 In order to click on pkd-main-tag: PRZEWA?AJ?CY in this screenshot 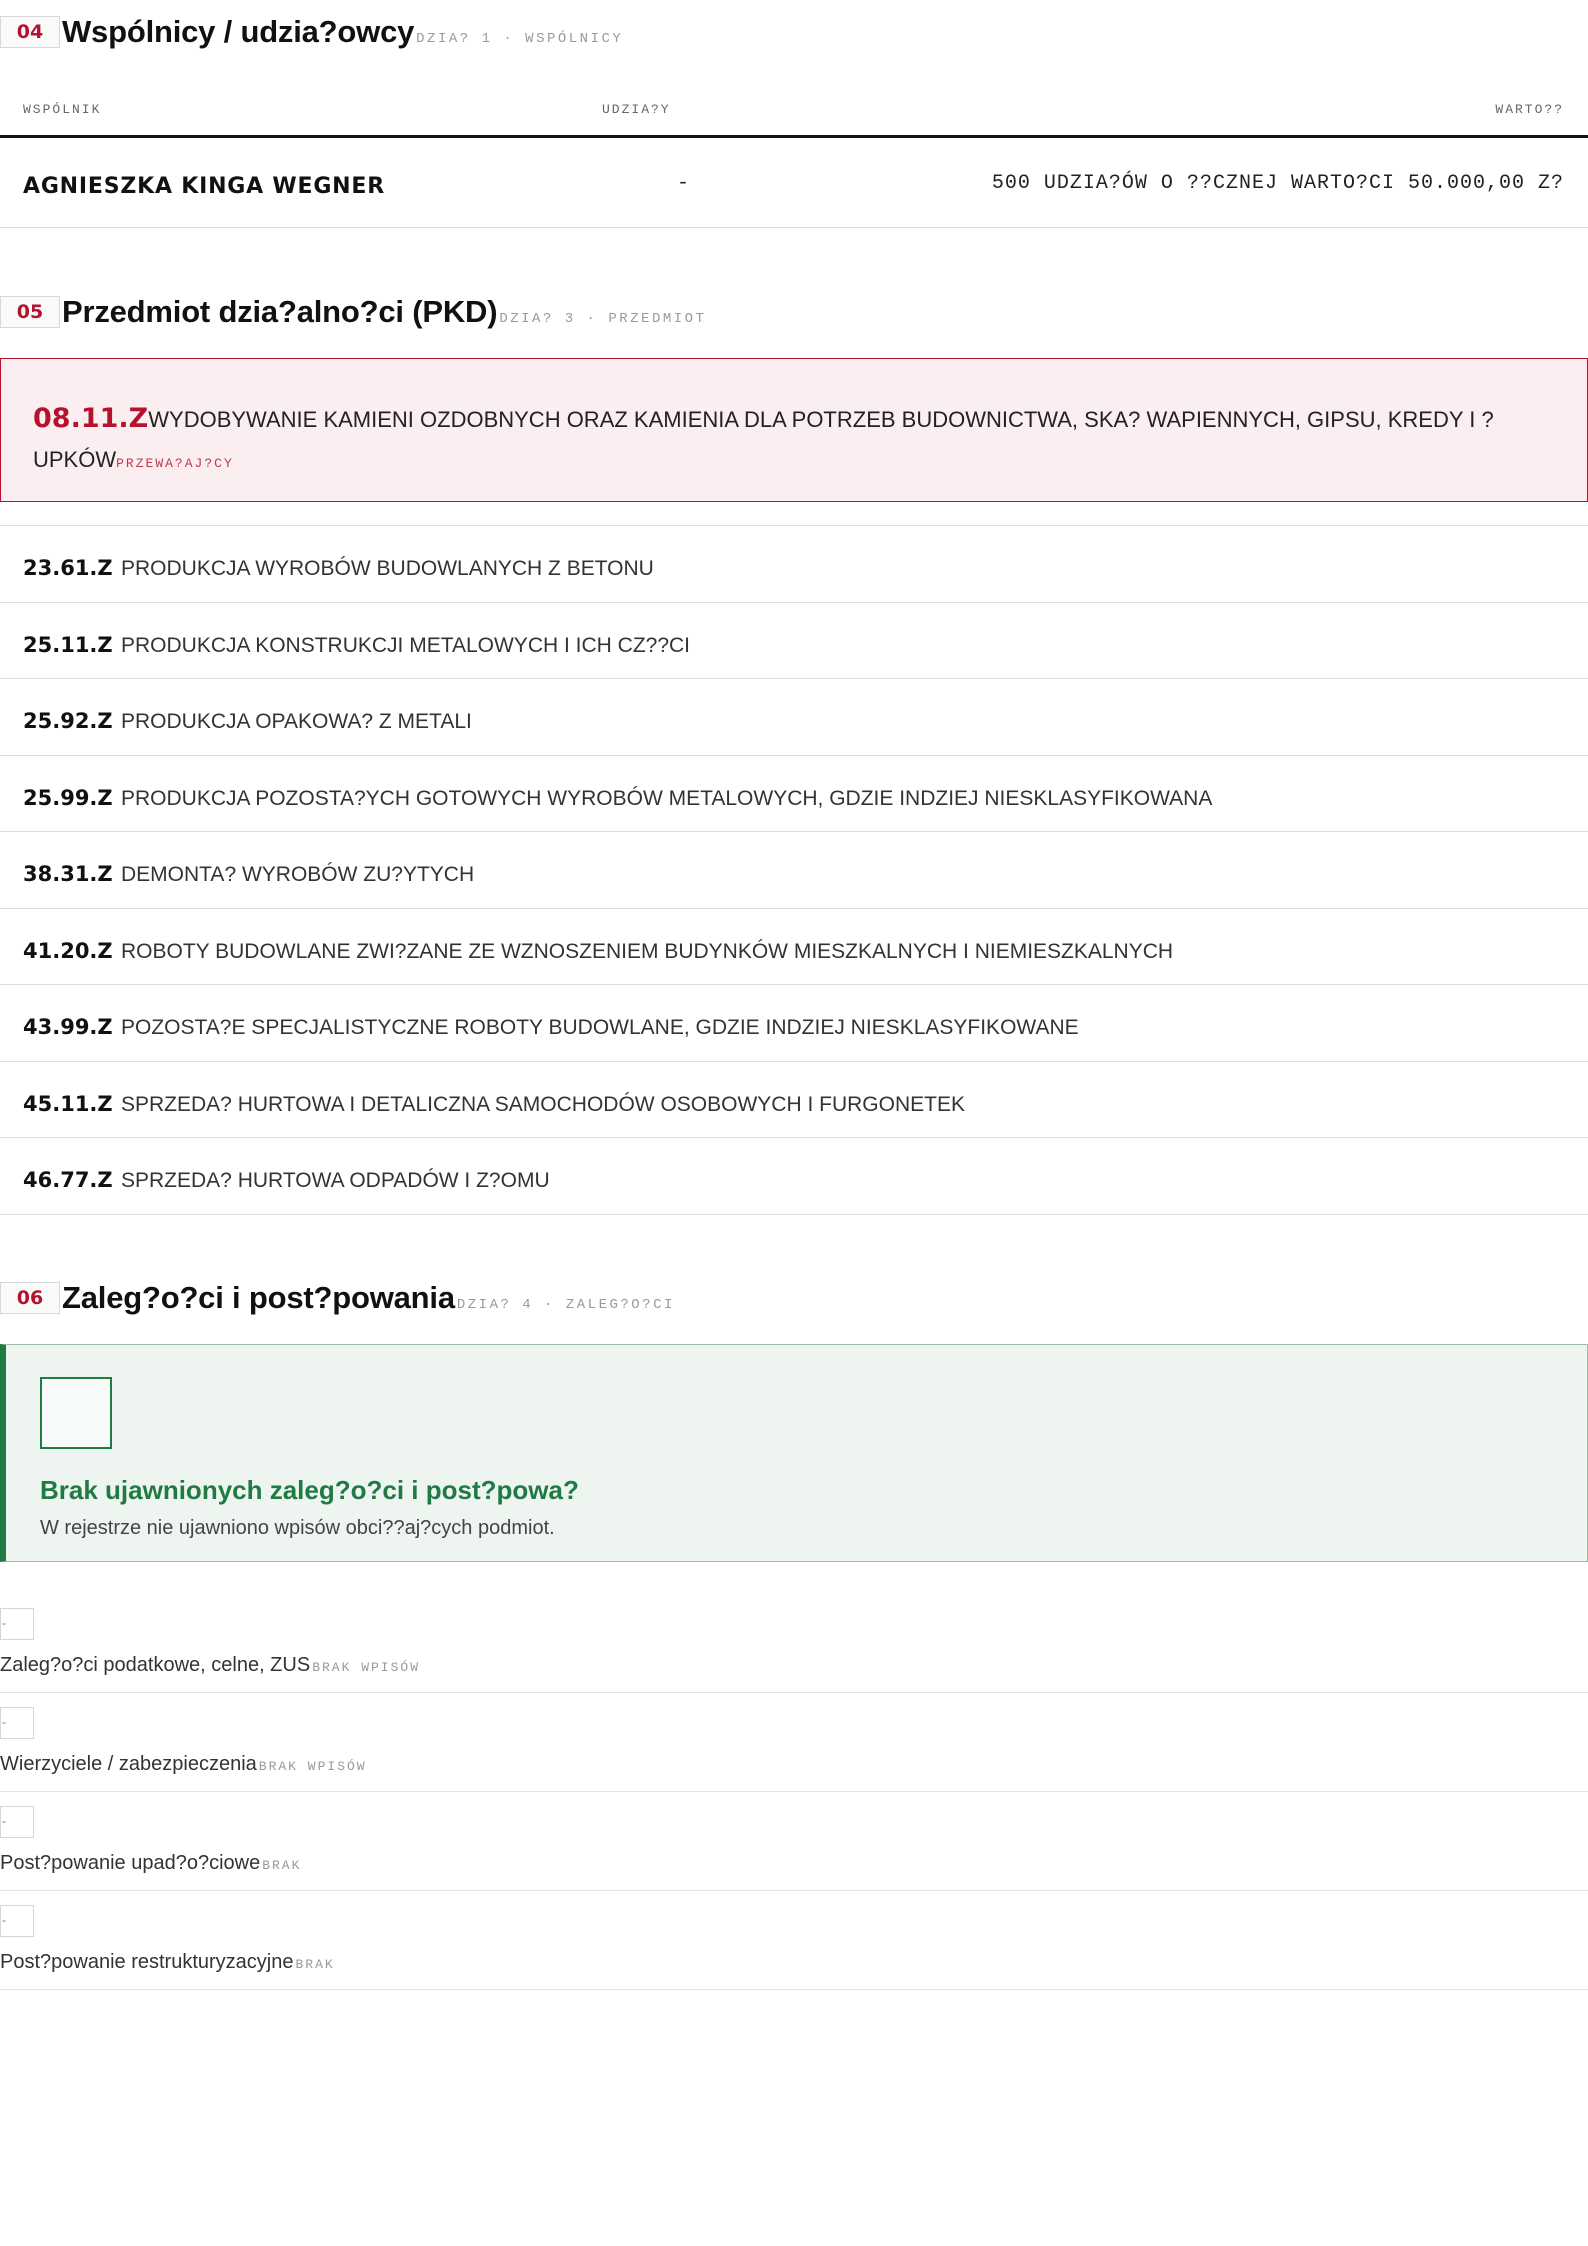, I will do `click(175, 463)`.